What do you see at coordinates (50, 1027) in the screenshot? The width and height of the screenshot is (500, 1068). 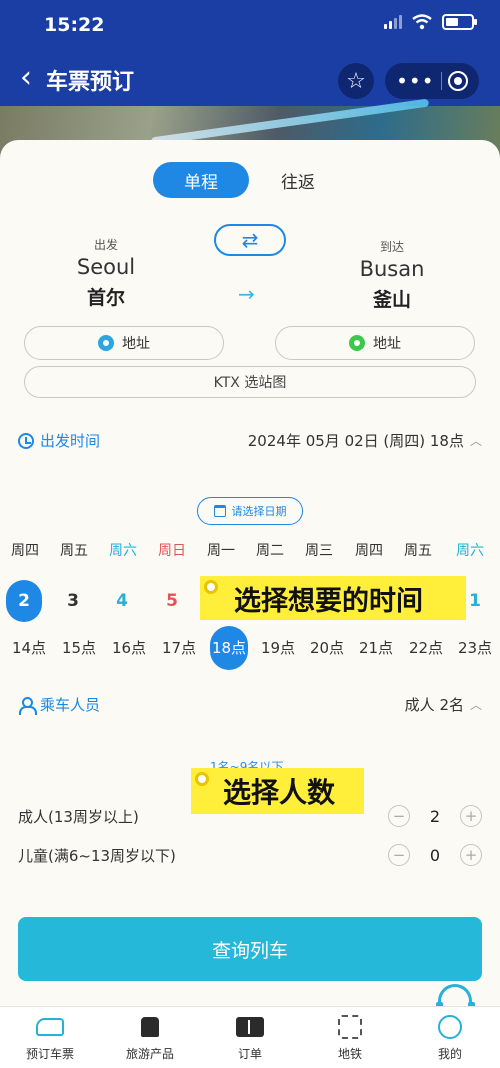 I see `train-icon` at bounding box center [50, 1027].